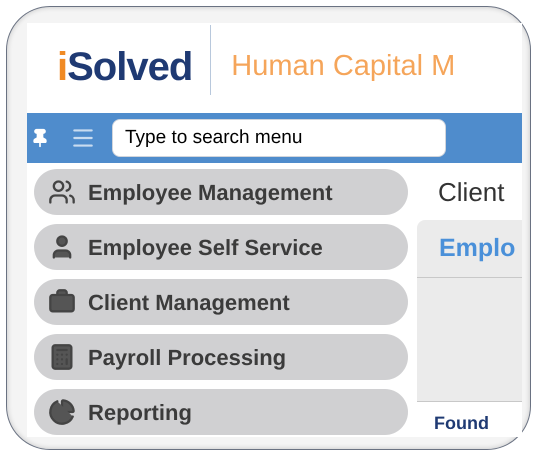  What do you see at coordinates (221, 412) in the screenshot?
I see `sidebar-item: Reporting` at bounding box center [221, 412].